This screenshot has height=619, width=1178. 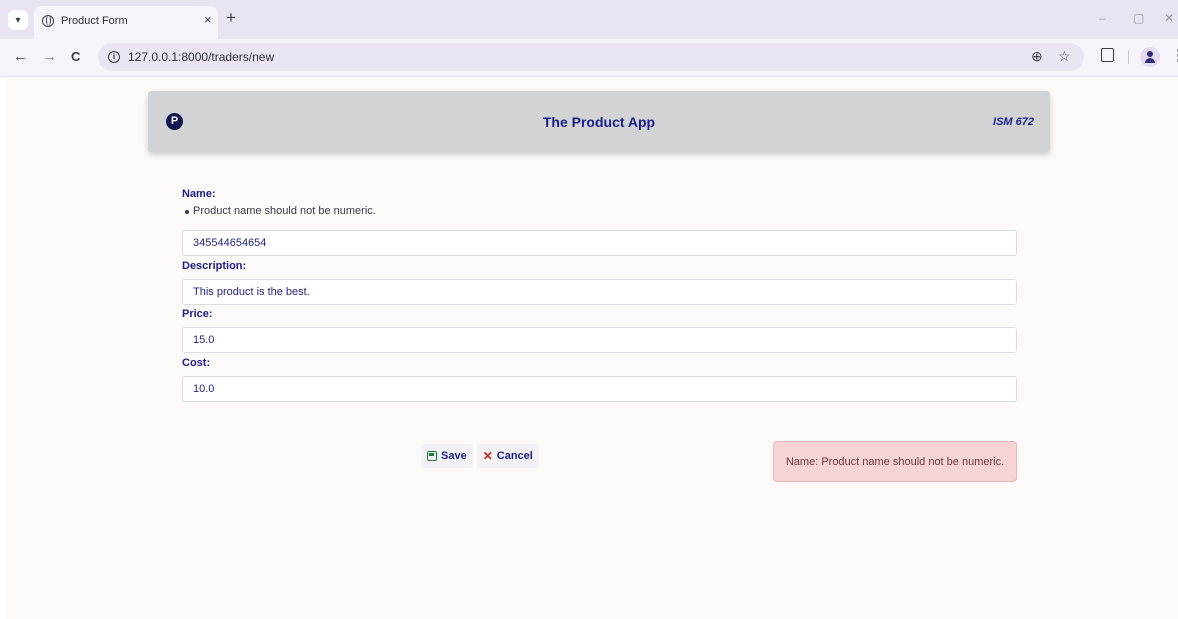 I want to click on app-header: P The Product App ISM 672, so click(x=599, y=121).